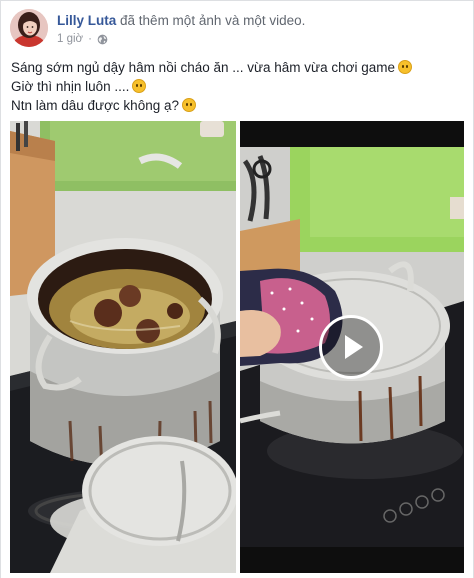 The width and height of the screenshot is (474, 578). I want to click on post-action-text: đã thêm một ảnh và một video., so click(213, 20).